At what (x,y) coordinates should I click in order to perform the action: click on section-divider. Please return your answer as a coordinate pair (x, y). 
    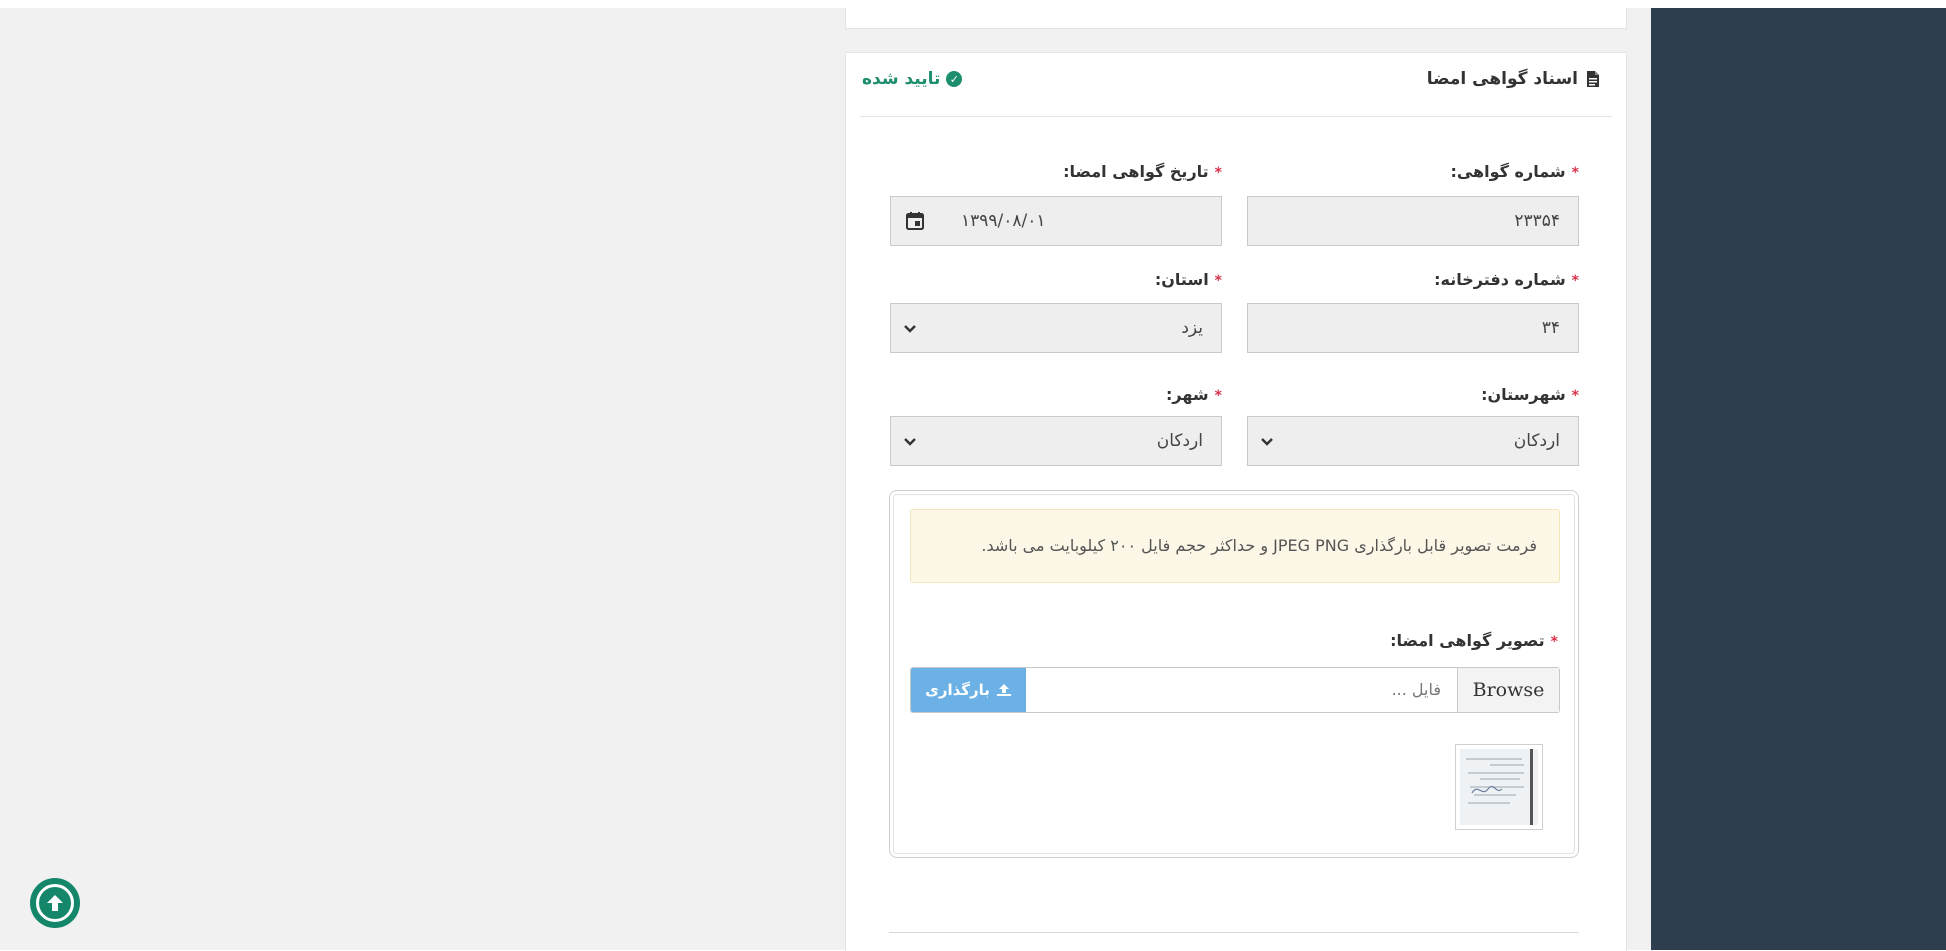
    Looking at the image, I should click on (1234, 932).